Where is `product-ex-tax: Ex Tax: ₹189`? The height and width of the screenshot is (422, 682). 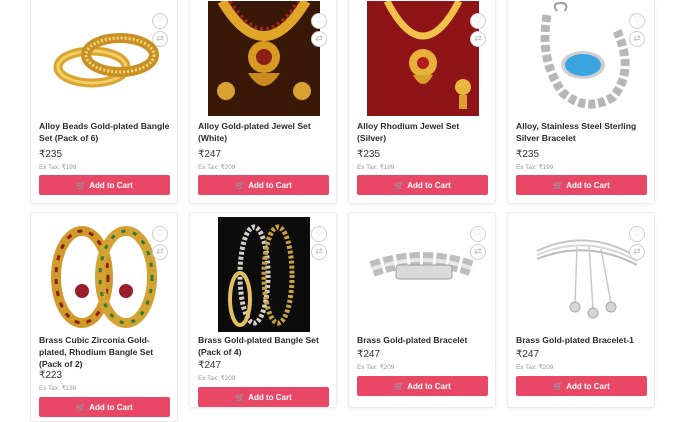 product-ex-tax: Ex Tax: ₹189 is located at coordinates (58, 388).